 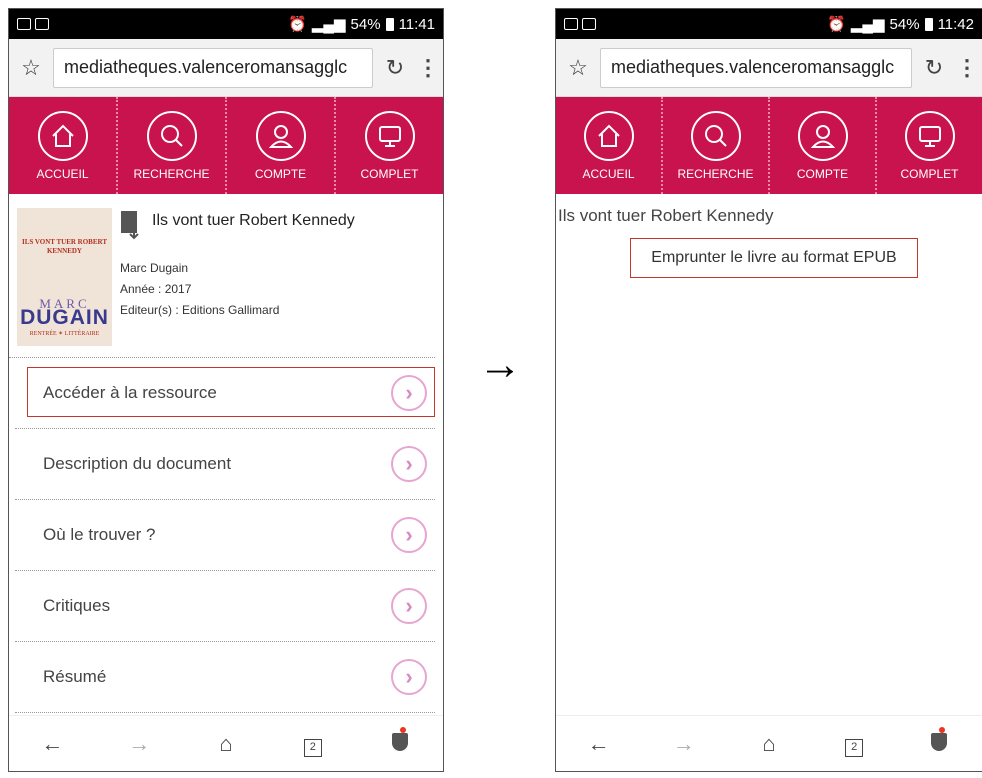 What do you see at coordinates (156, 289) in the screenshot?
I see `book-year: Année : 2017` at bounding box center [156, 289].